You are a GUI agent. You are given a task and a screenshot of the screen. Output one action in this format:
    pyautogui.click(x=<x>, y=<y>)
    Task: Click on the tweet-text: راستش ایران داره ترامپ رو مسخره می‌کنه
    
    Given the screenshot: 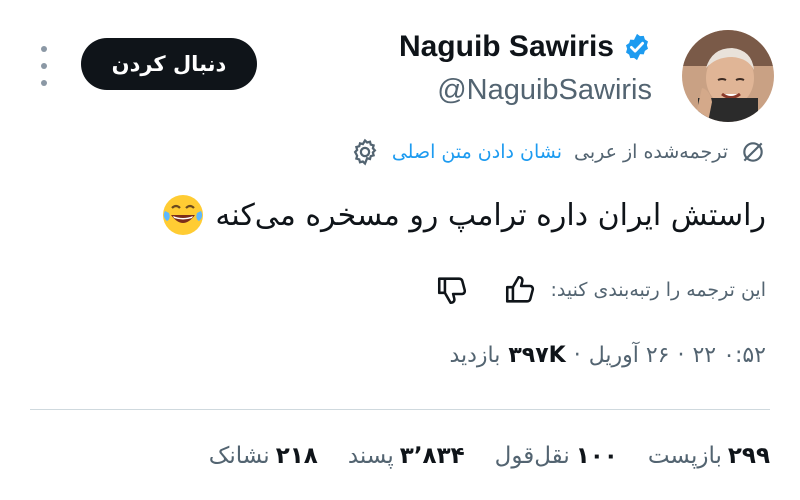 What is the action you would take?
    pyautogui.click(x=490, y=215)
    